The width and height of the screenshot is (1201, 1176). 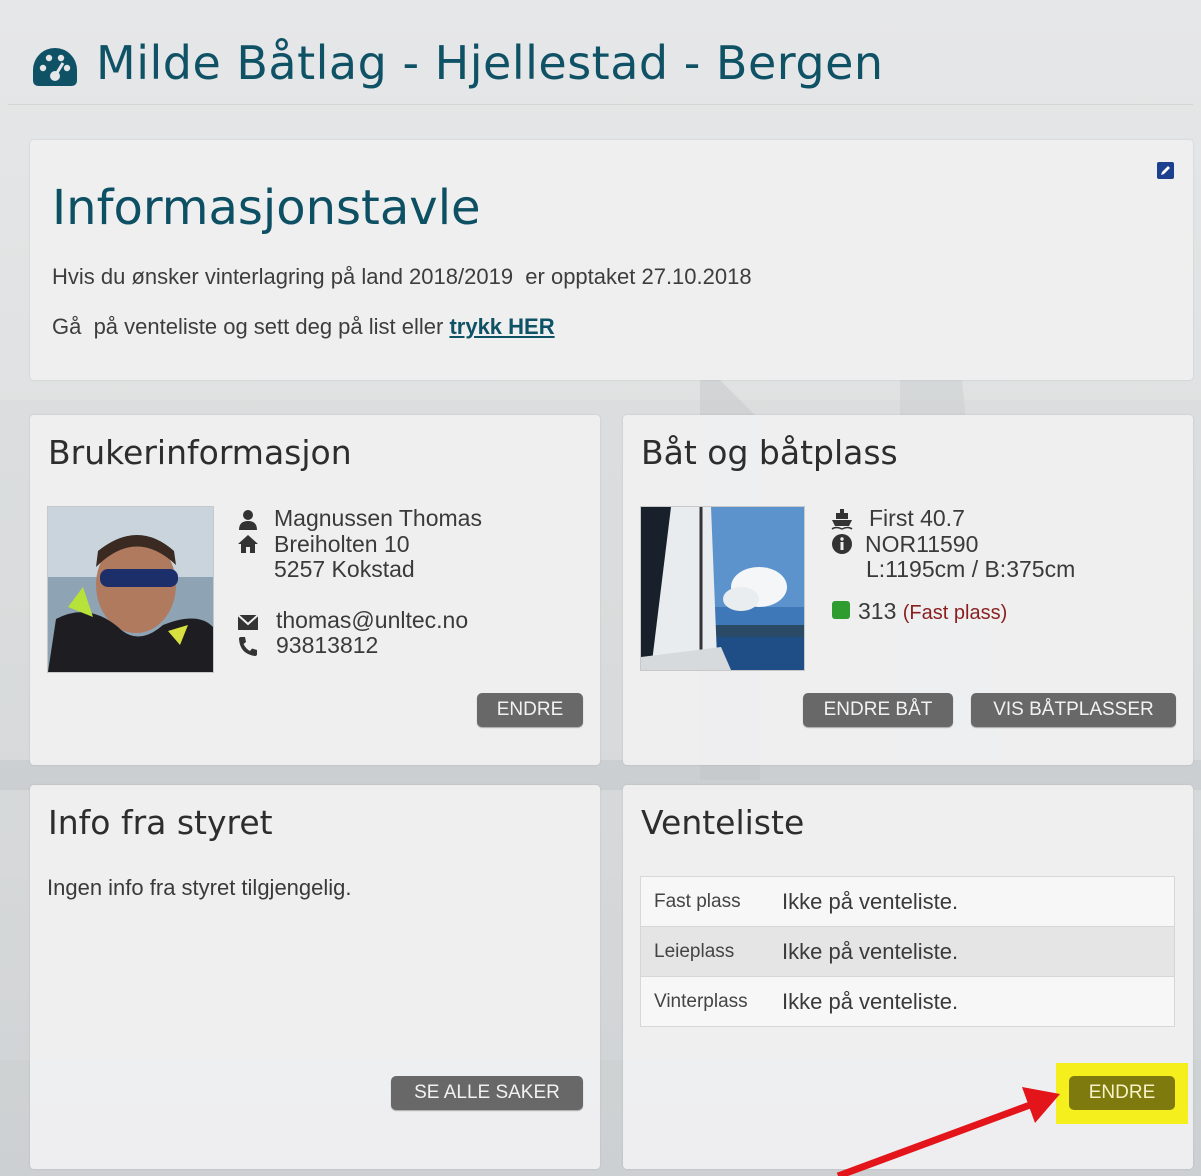 I want to click on berth-status-indicator, so click(x=841, y=610).